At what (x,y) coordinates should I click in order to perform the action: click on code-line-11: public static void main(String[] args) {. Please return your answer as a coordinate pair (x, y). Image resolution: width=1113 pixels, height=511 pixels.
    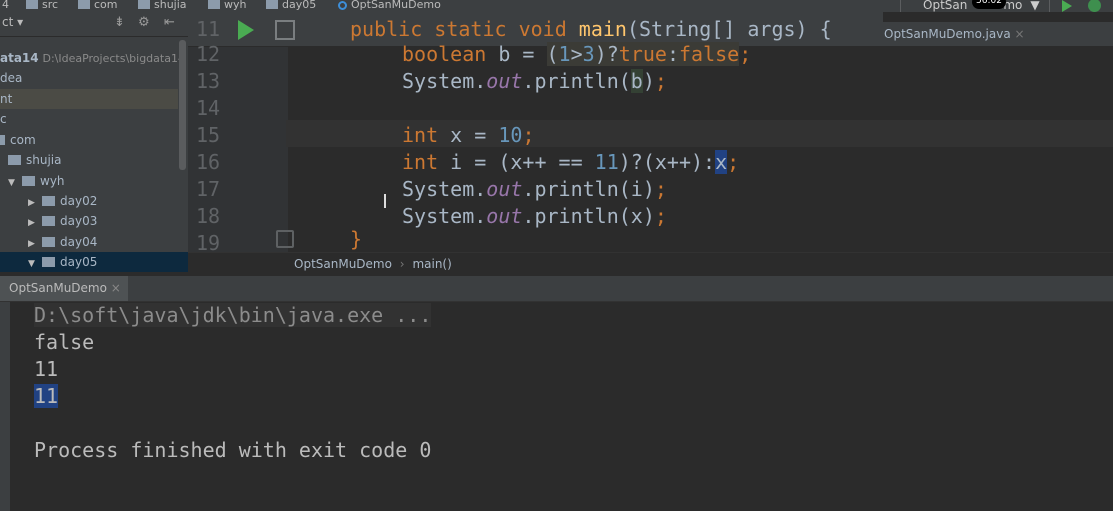
    Looking at the image, I should click on (591, 29).